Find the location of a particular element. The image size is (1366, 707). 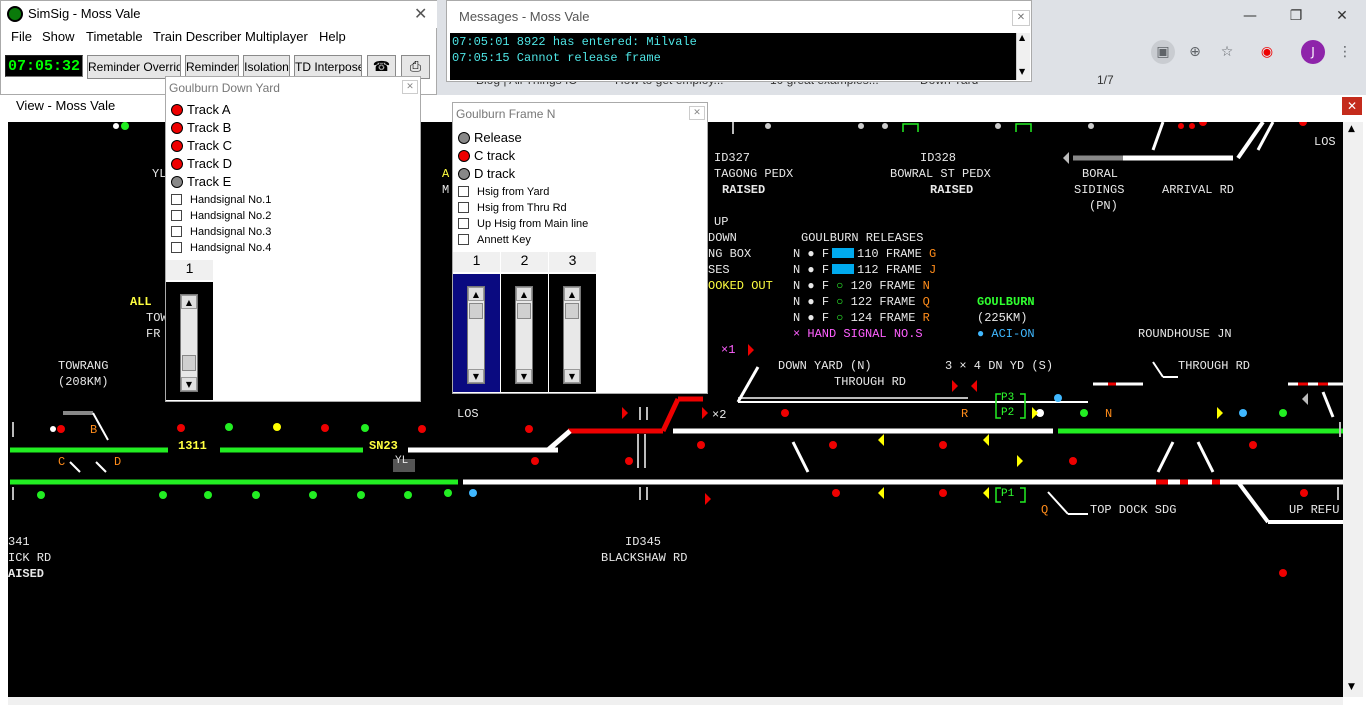

lever-2: 2 ▲ ▼ is located at coordinates (524, 322).